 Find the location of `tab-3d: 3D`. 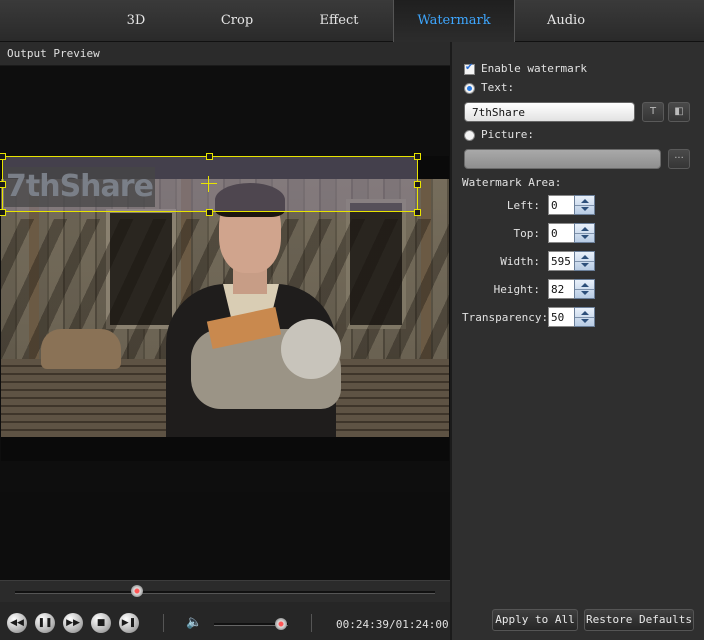

tab-3d: 3D is located at coordinates (136, 21).